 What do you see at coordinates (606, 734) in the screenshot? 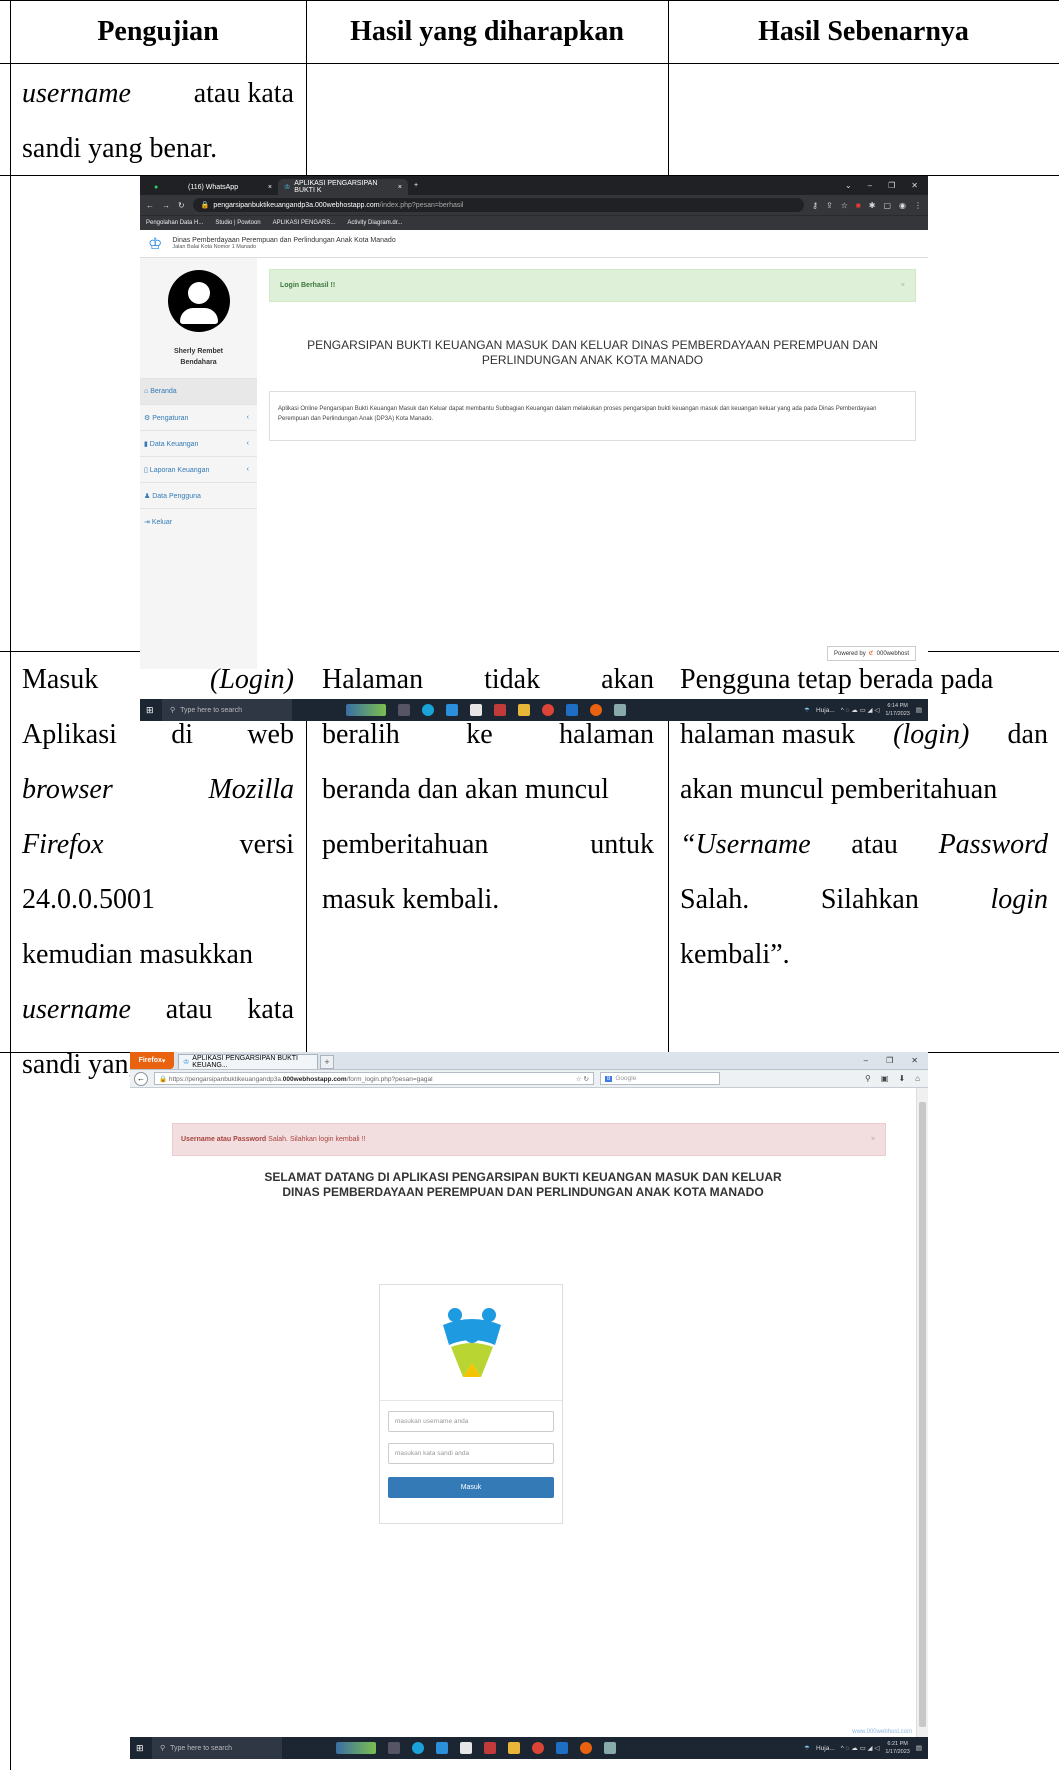
I see `r2c2-w6: halaman` at bounding box center [606, 734].